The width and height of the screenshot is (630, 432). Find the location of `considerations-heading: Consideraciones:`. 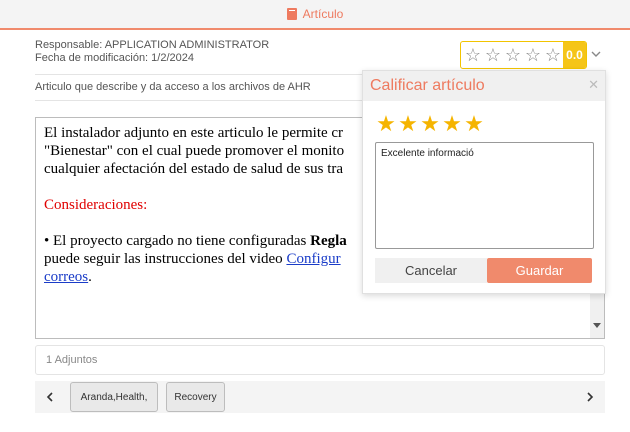

considerations-heading: Consideraciones: is located at coordinates (96, 205).